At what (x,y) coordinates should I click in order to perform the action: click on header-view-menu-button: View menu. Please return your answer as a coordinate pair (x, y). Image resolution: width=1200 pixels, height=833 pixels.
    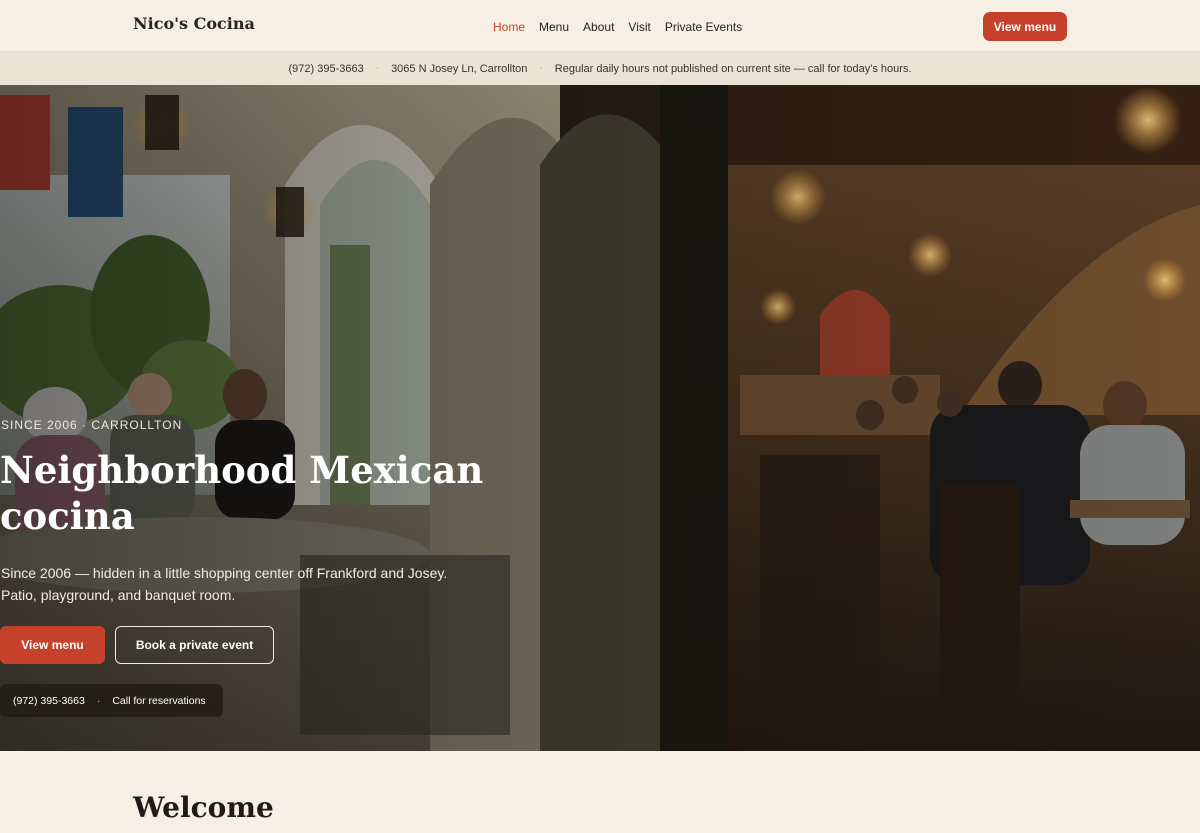
    Looking at the image, I should click on (1025, 26).